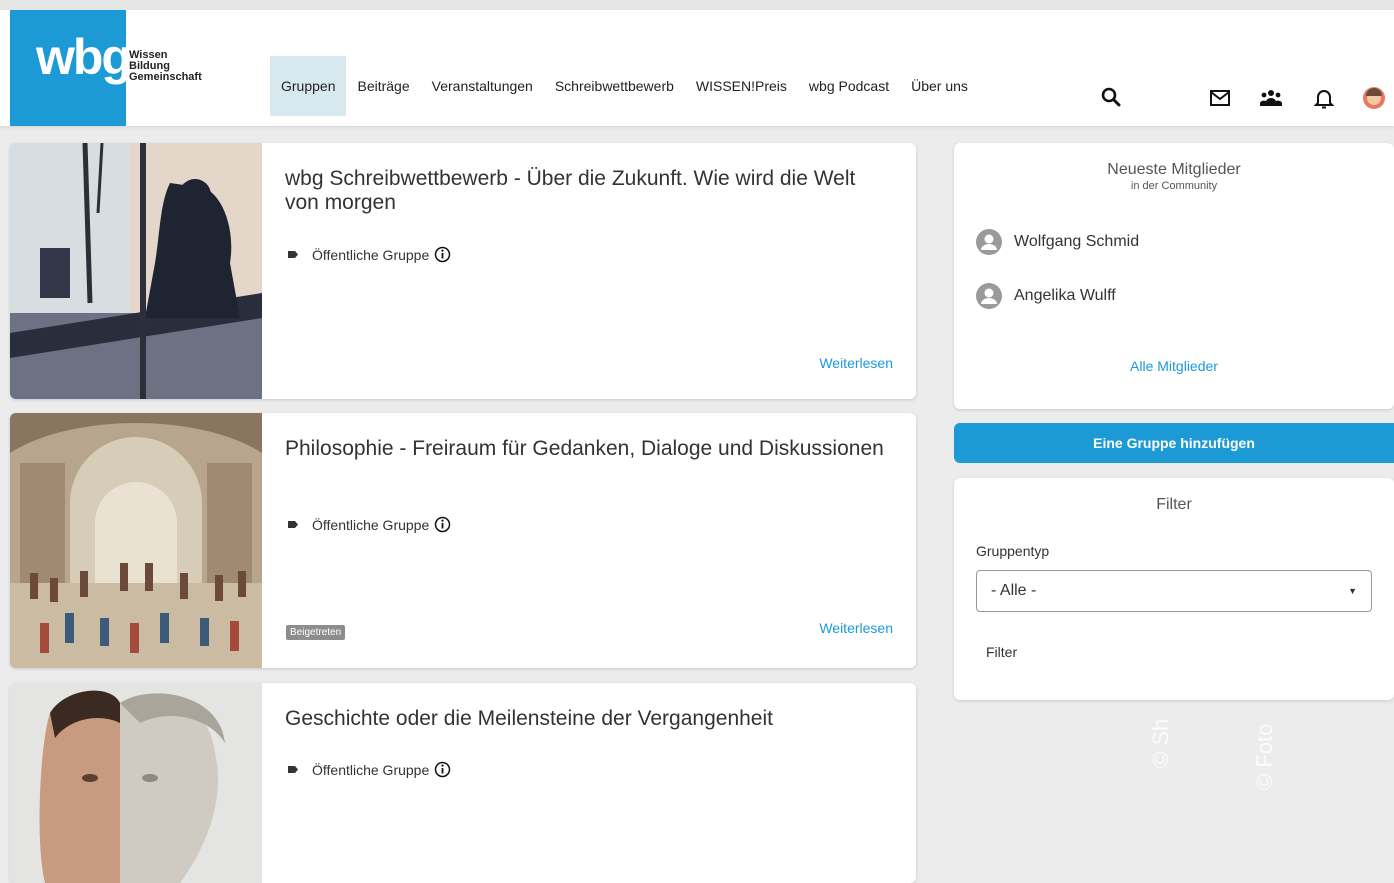 Image resolution: width=1394 pixels, height=883 pixels. Describe the element at coordinates (939, 86) in the screenshot. I see `nav-item-ueber-uns: Über uns` at that location.